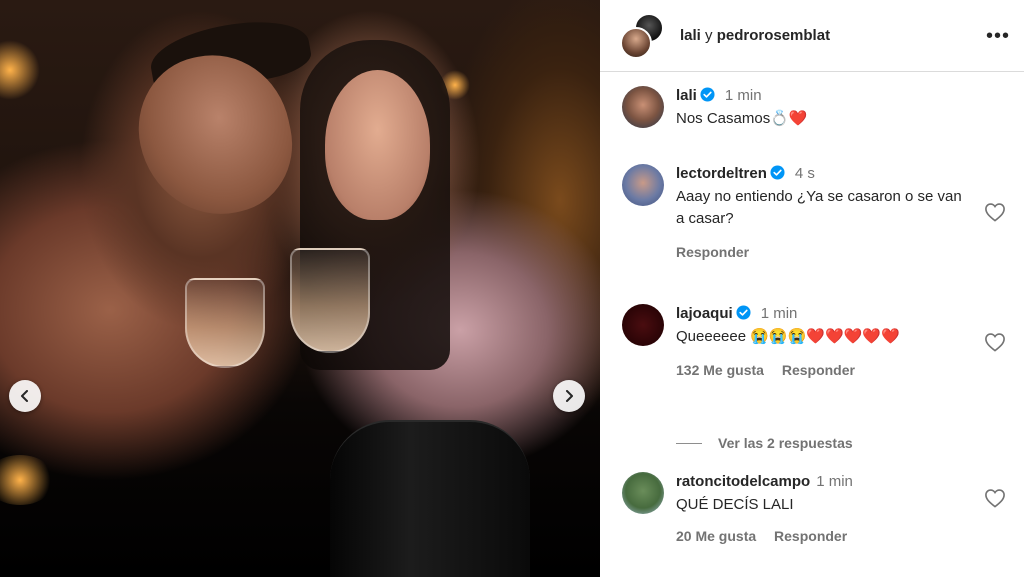 The image size is (1024, 577). Describe the element at coordinates (735, 504) in the screenshot. I see `comment-text: QUÉ DECÍS LALI` at that location.